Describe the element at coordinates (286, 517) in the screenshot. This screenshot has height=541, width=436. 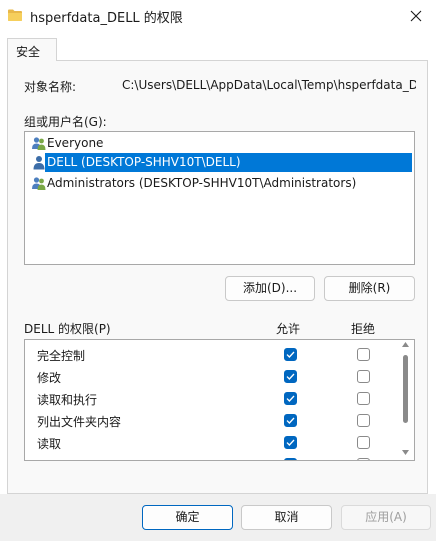
I see `cancel-button: 取消` at that location.